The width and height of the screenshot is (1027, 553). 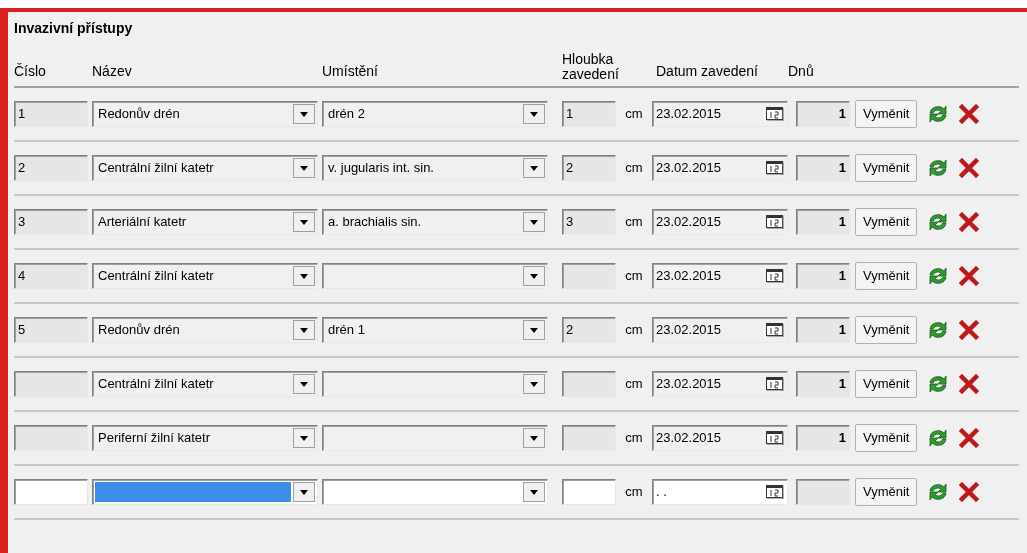 What do you see at coordinates (205, 492) in the screenshot?
I see `name-dropdown` at bounding box center [205, 492].